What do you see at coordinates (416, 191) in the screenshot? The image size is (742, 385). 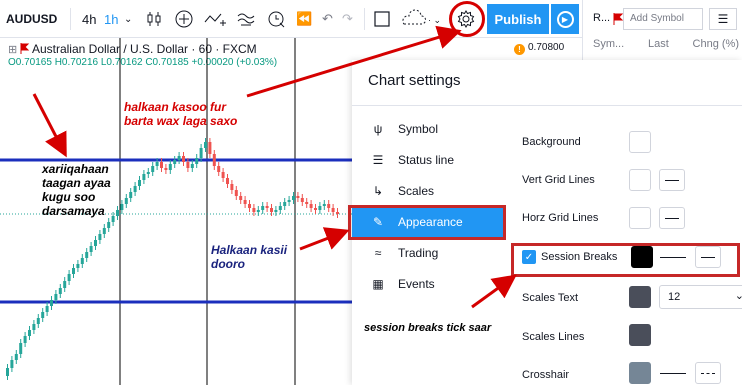 I see `nav-item-label: Scales` at bounding box center [416, 191].